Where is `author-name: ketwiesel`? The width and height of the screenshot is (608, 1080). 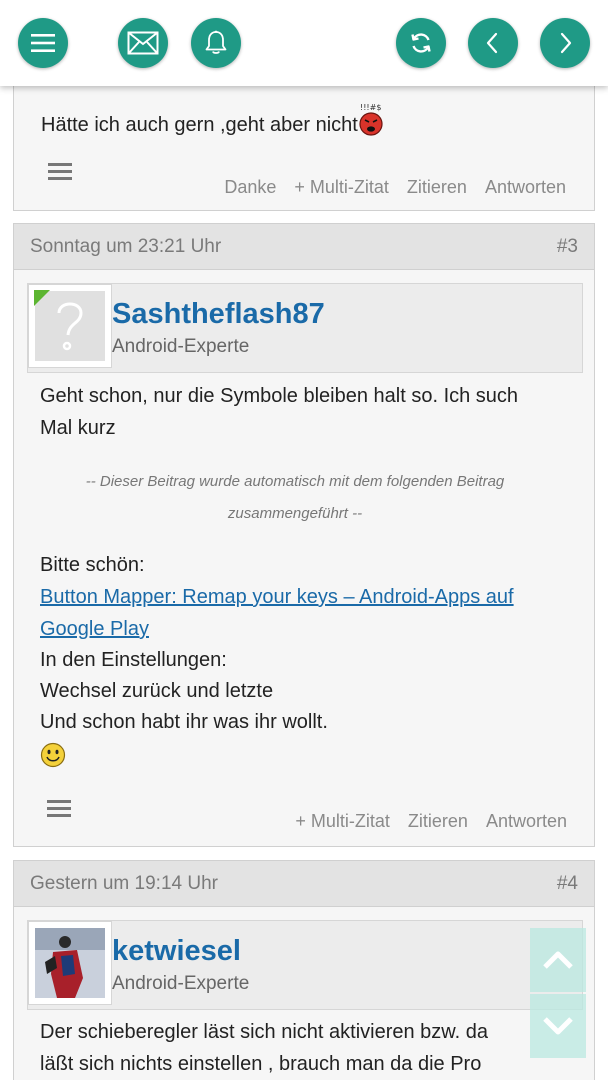
author-name: ketwiesel is located at coordinates (176, 951).